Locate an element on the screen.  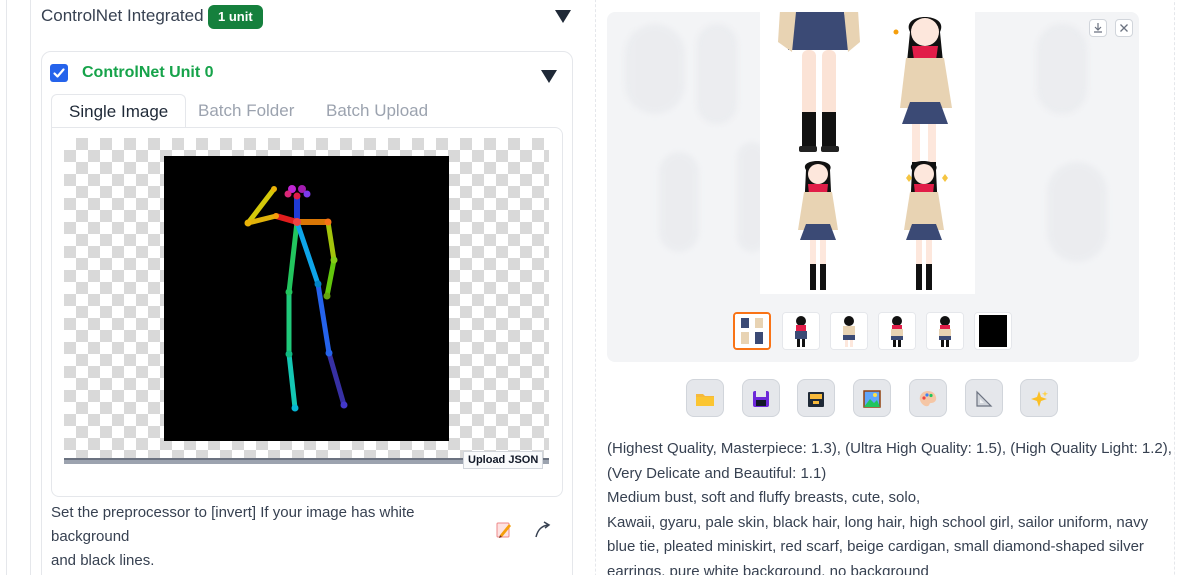
tab-single-image: Single Image is located at coordinates (119, 111).